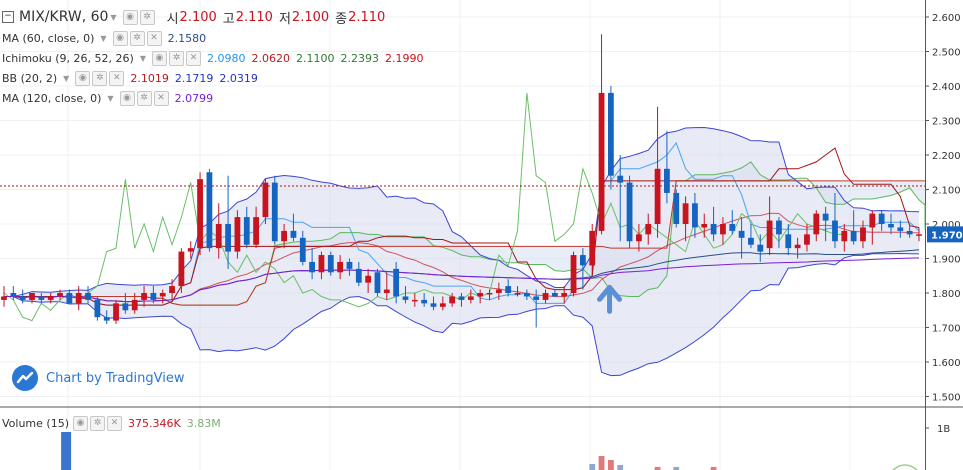 This screenshot has width=963, height=470. I want to click on symbol-title: MIX/KRW, 60, so click(63, 17).